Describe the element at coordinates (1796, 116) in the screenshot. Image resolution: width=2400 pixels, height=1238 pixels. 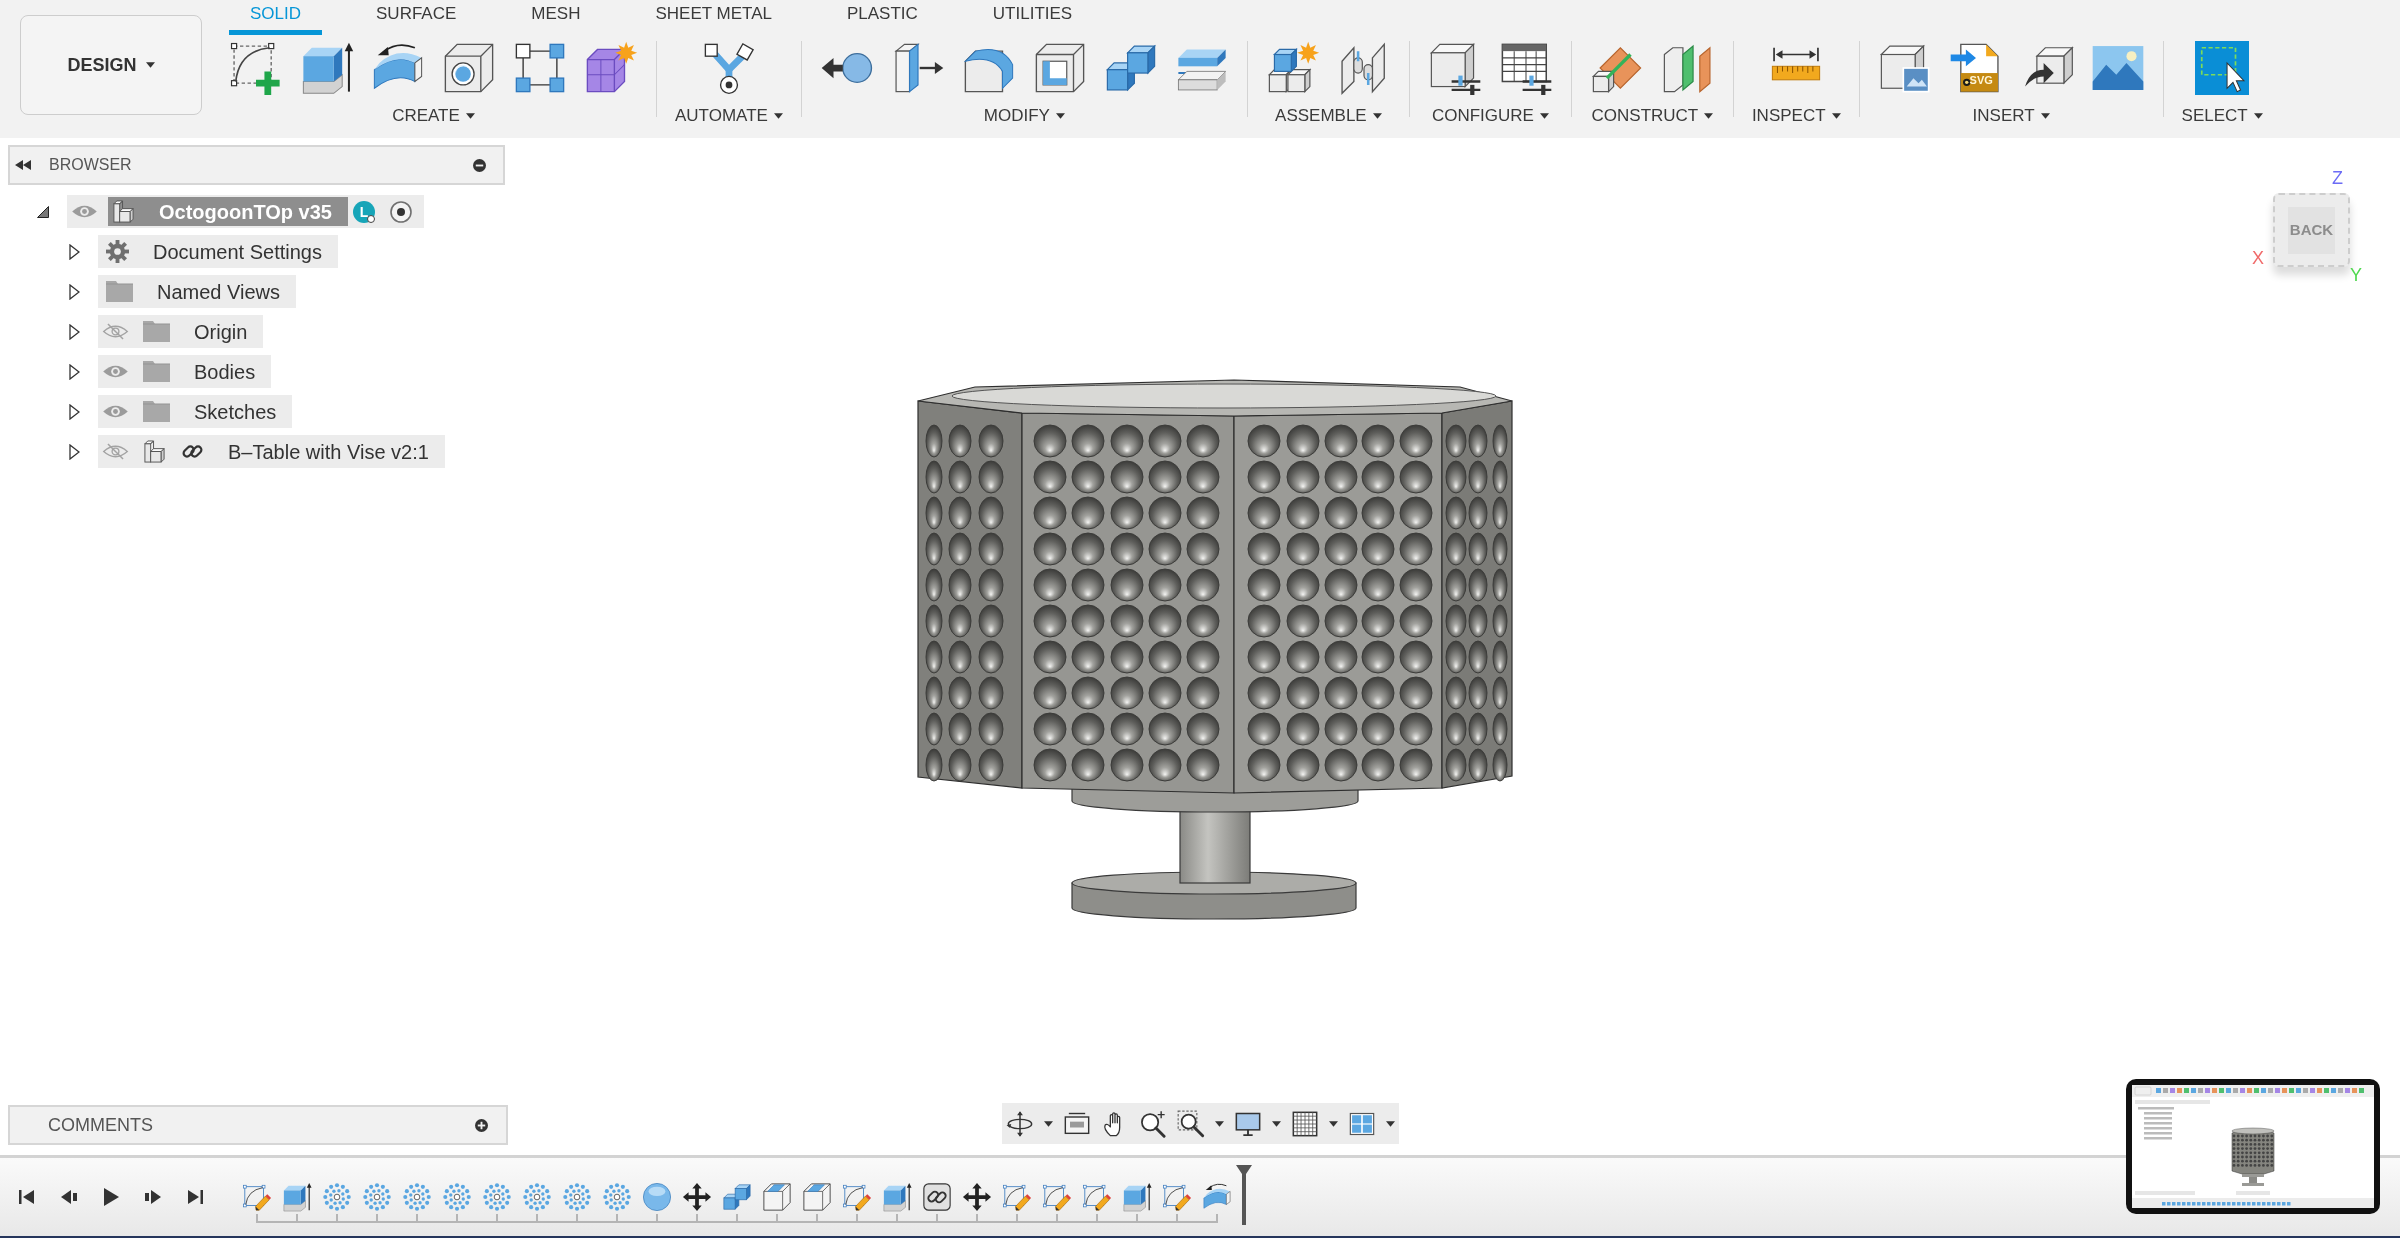
I see `menu-dropdown: INSPECT` at that location.